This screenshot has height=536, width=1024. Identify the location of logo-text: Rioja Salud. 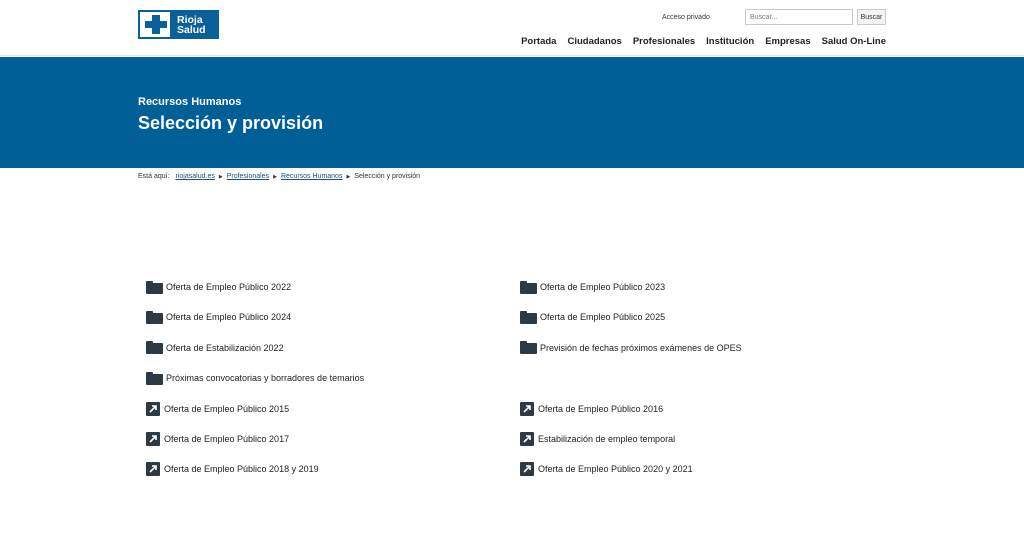
(191, 24).